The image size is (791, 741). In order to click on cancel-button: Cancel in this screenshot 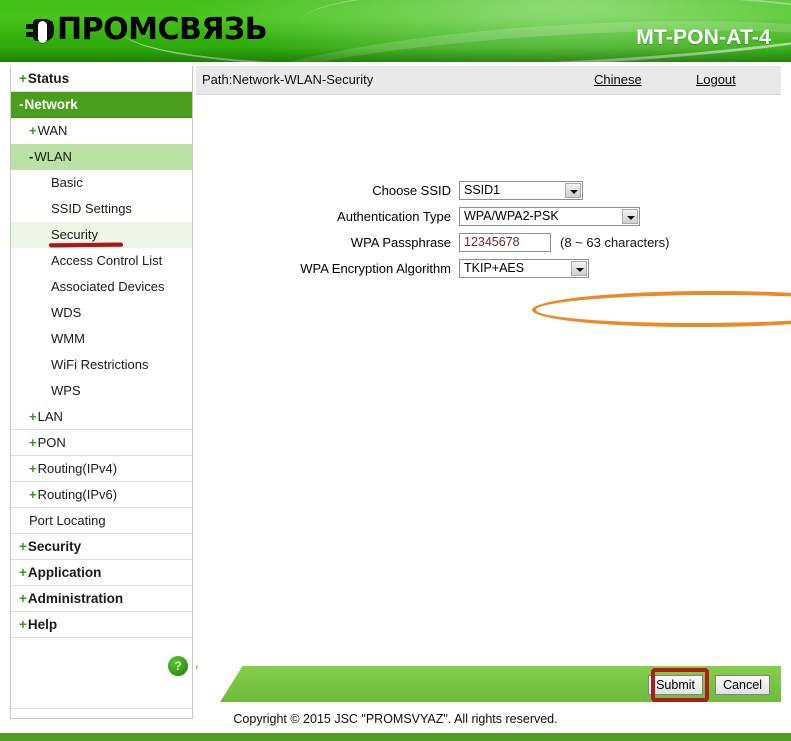, I will do `click(742, 685)`.